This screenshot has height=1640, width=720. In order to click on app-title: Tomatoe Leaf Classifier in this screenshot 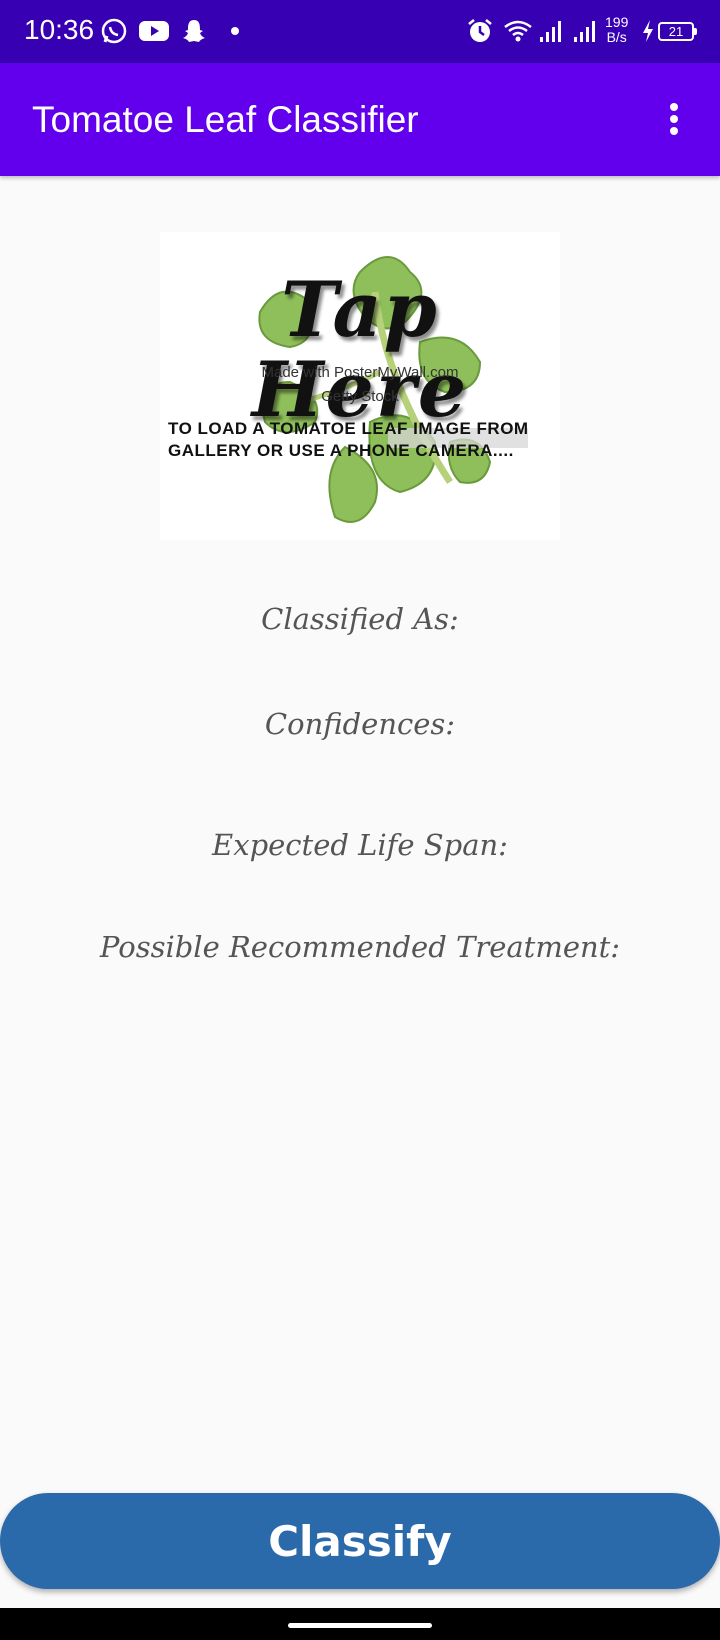, I will do `click(225, 119)`.